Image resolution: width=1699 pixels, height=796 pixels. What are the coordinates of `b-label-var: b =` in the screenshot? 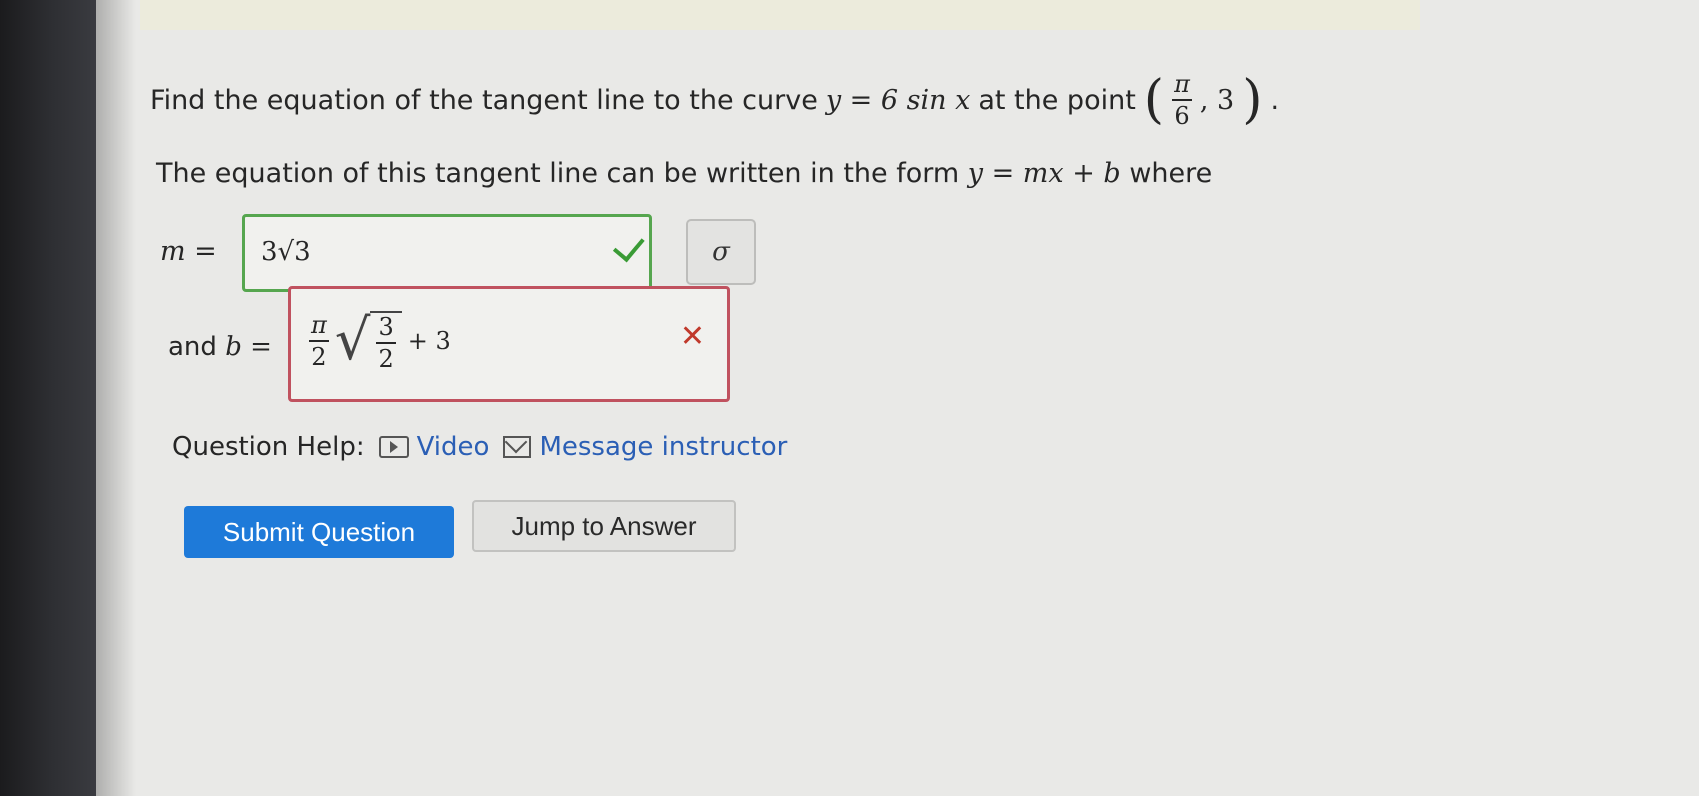 It's located at (248, 347).